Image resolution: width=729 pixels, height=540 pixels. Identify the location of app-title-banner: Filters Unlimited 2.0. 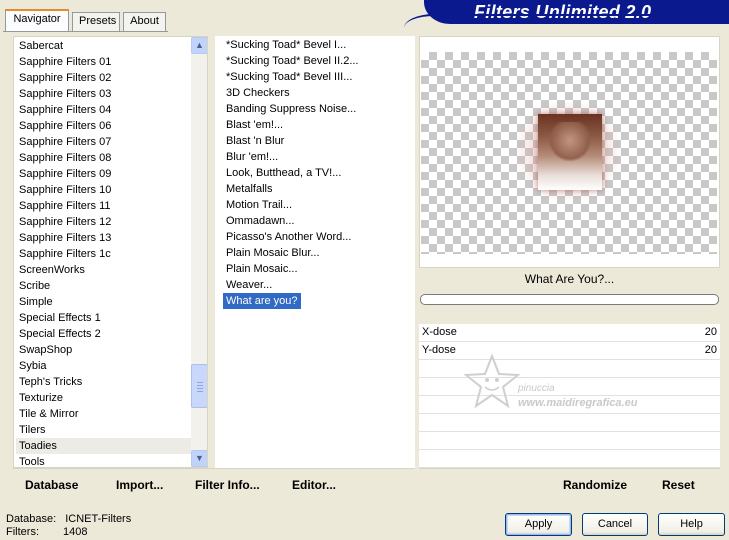
(576, 12).